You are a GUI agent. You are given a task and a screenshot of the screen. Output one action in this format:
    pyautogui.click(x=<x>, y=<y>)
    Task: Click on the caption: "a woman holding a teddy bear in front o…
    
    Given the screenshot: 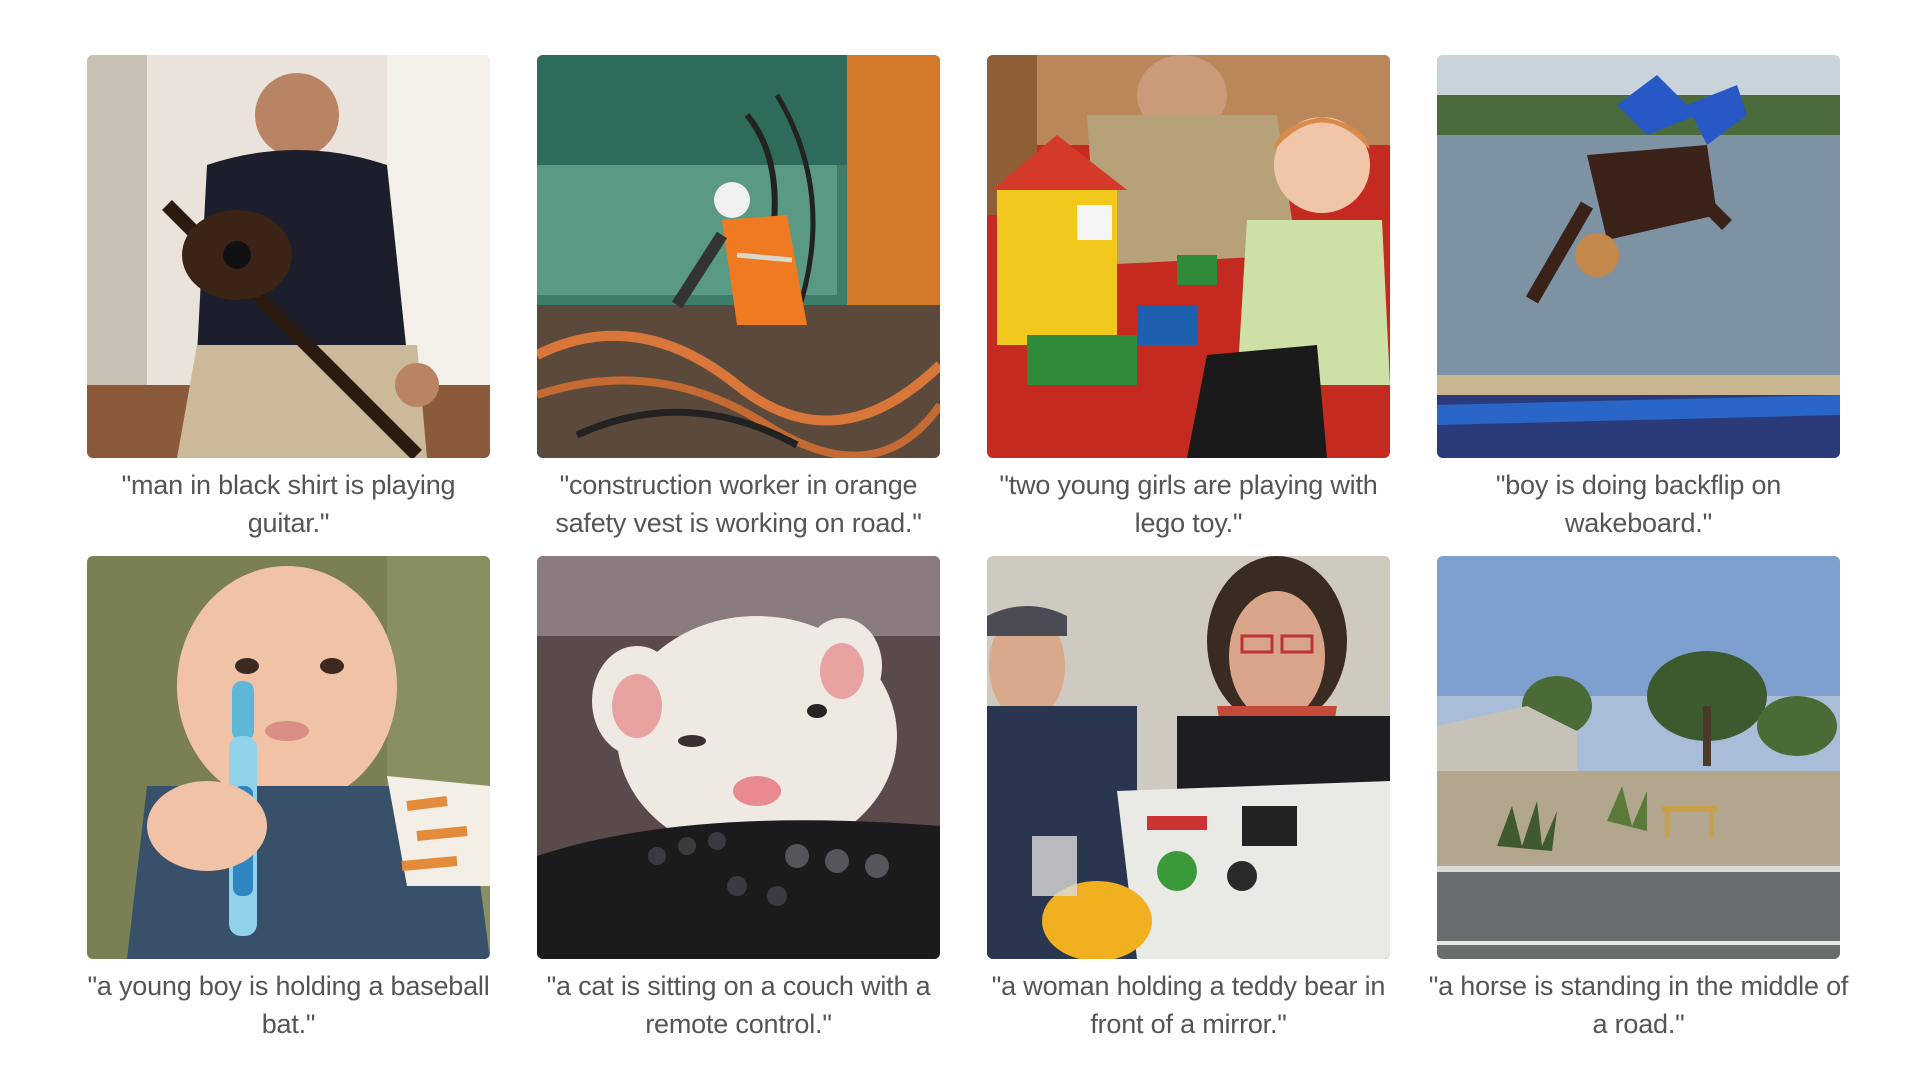 What is the action you would take?
    pyautogui.click(x=1188, y=1005)
    